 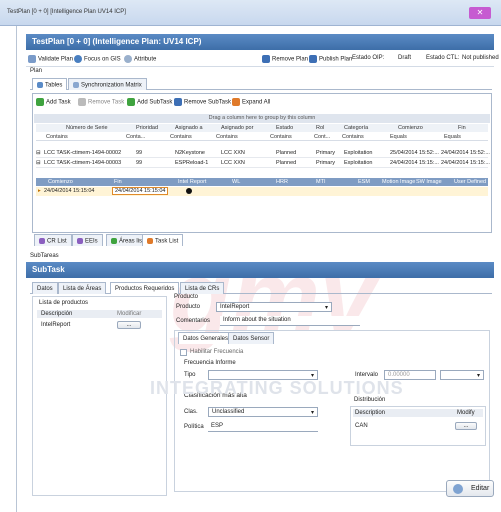 What do you see at coordinates (235, 307) in the screenshot?
I see `producto-select-value: IntelReport` at bounding box center [235, 307].